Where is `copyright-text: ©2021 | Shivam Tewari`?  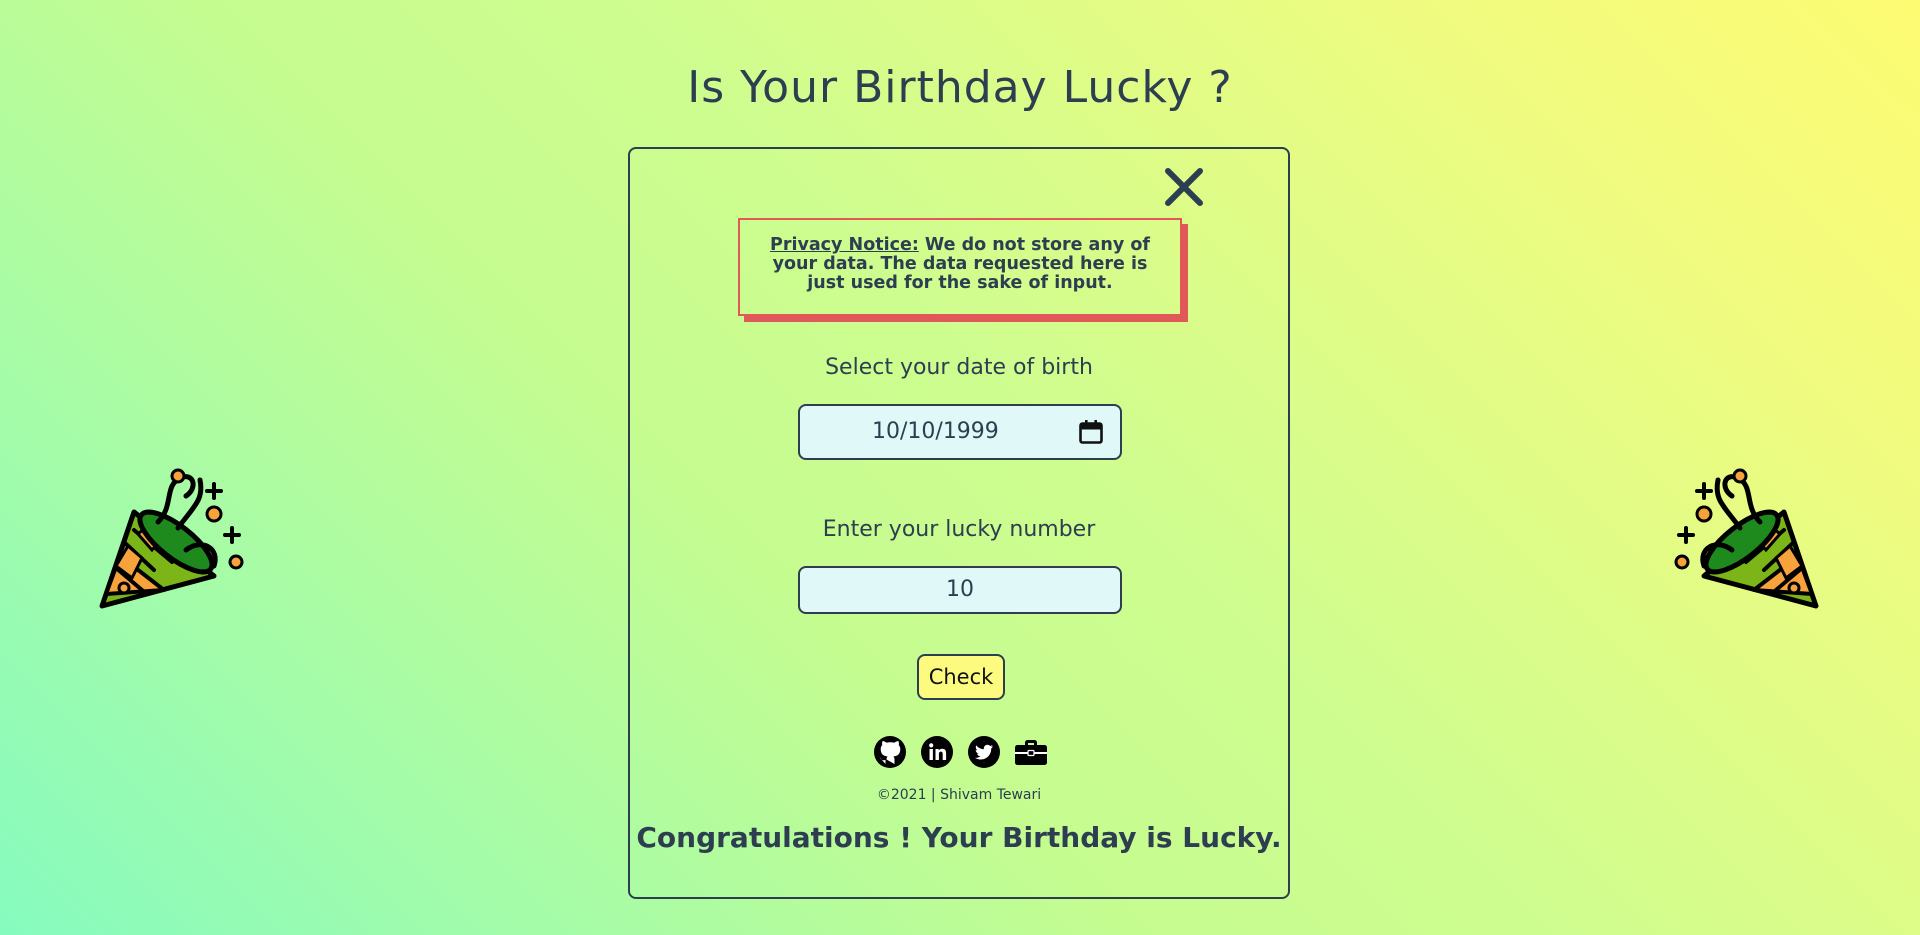
copyright-text: ©2021 | Shivam Tewari is located at coordinates (959, 795).